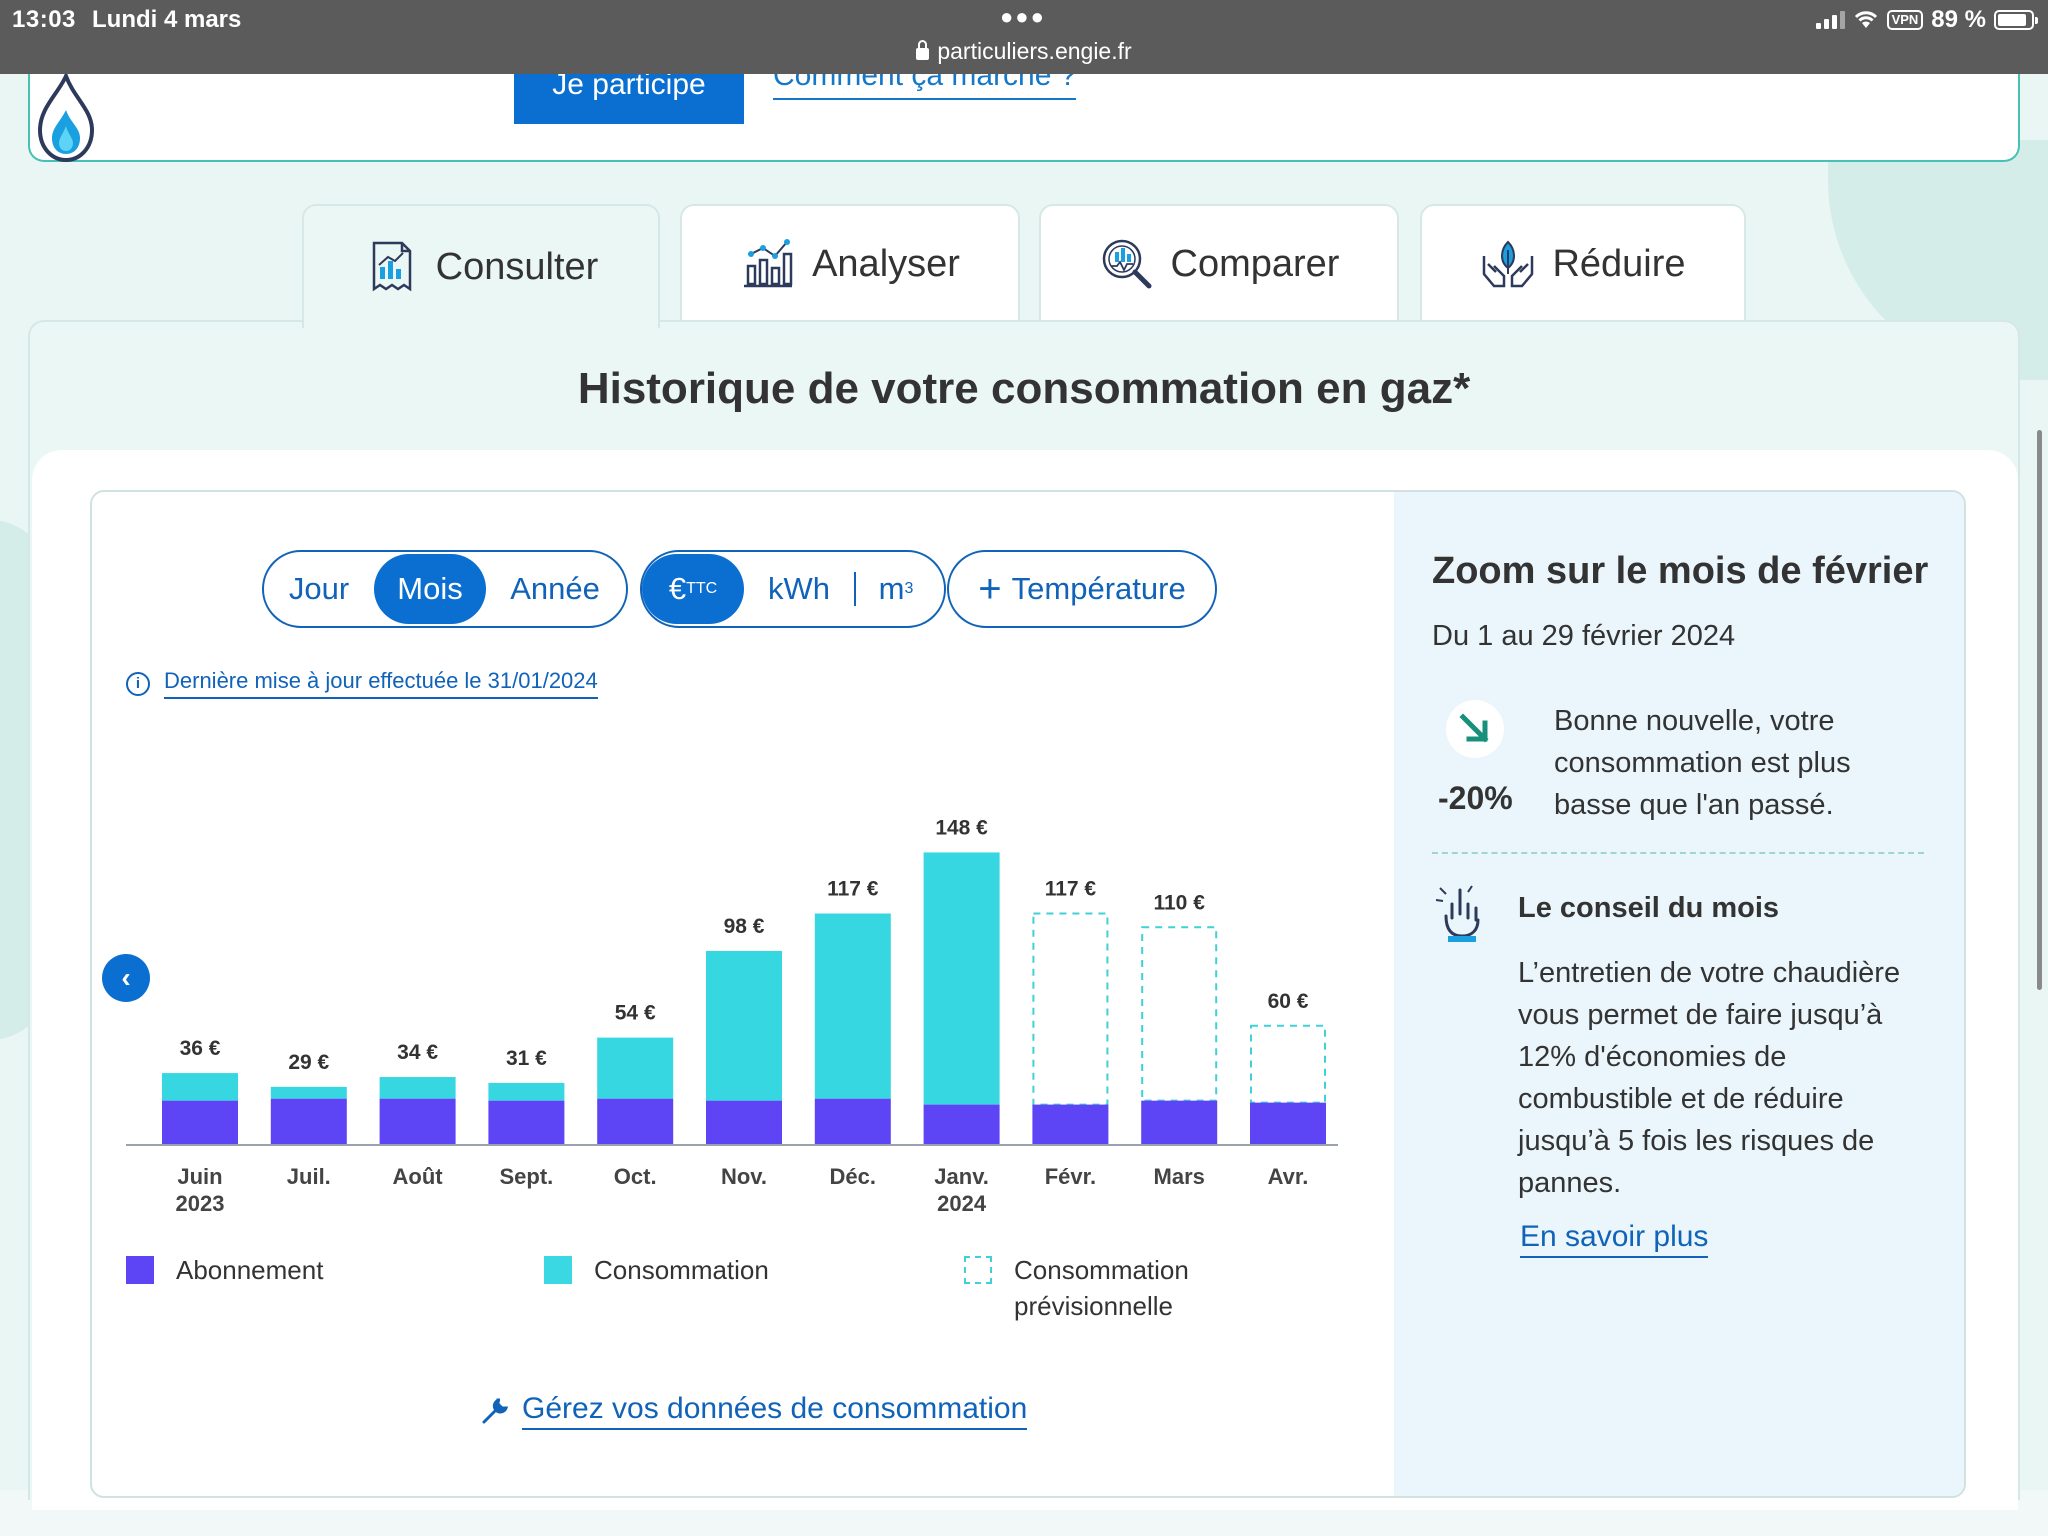  Describe the element at coordinates (1127, 264) in the screenshot. I see `magnifier-chart-icon` at that location.